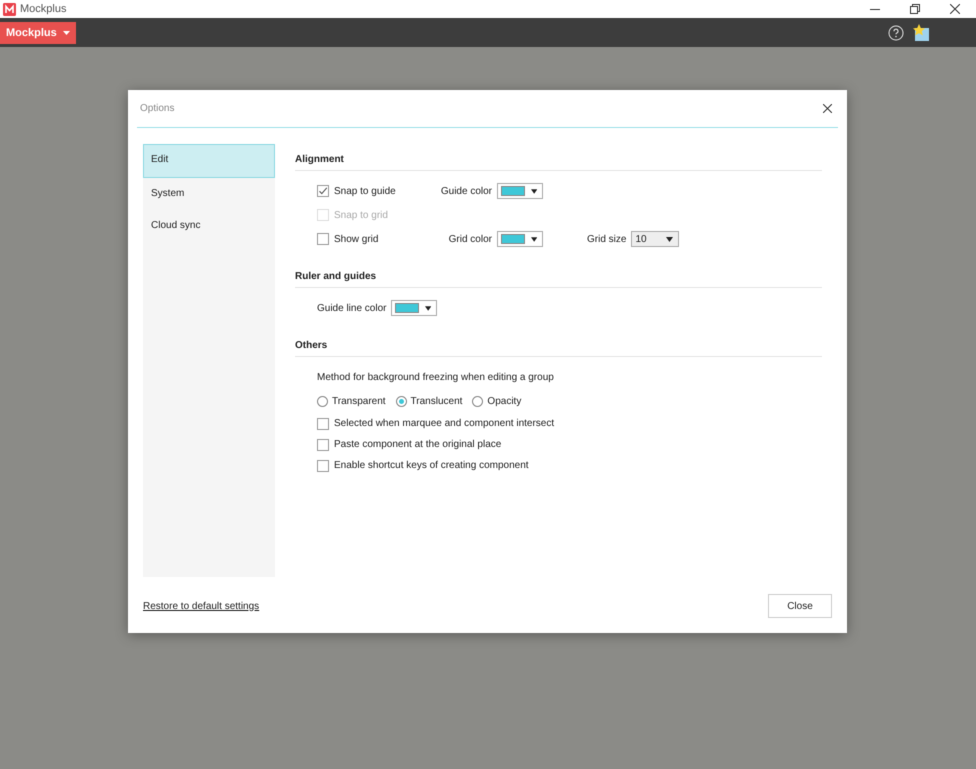 The image size is (976, 769). I want to click on grid-size-dropdown: 10, so click(655, 239).